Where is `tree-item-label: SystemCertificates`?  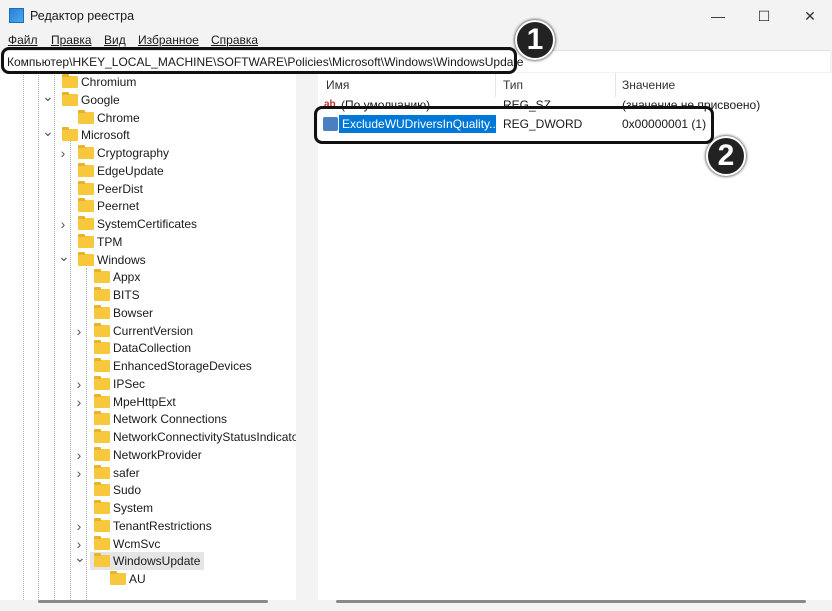 tree-item-label: SystemCertificates is located at coordinates (147, 224).